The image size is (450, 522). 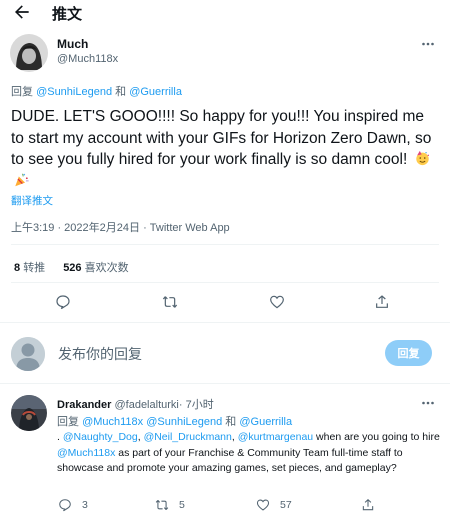 What do you see at coordinates (107, 268) in the screenshot?
I see `like-label: 喜欢次数` at bounding box center [107, 268].